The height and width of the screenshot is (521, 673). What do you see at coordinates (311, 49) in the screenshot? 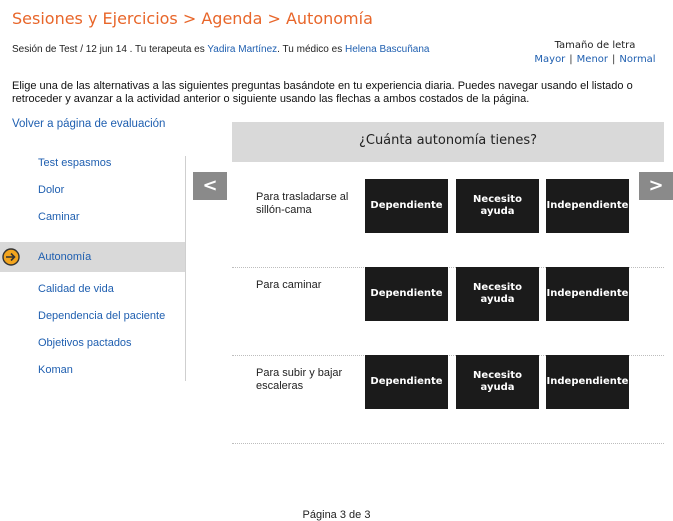
I see `doctor-prefix: . Tu médico es` at bounding box center [311, 49].